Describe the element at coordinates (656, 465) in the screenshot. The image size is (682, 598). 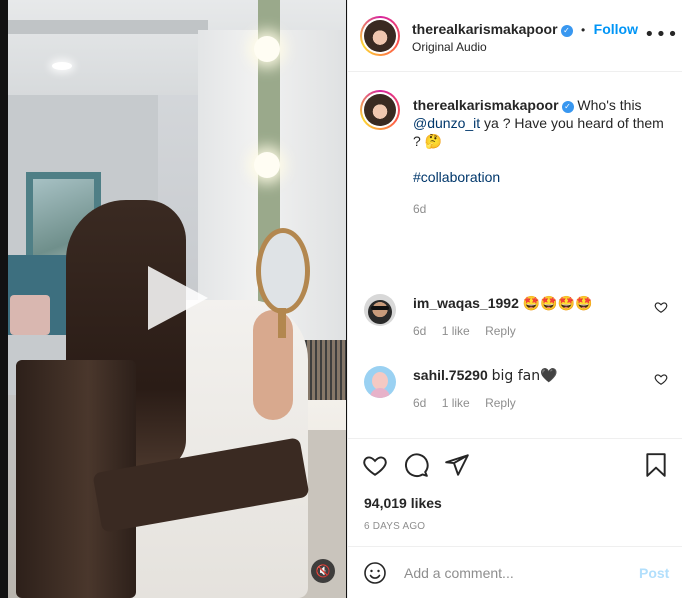
I see `save-icon` at that location.